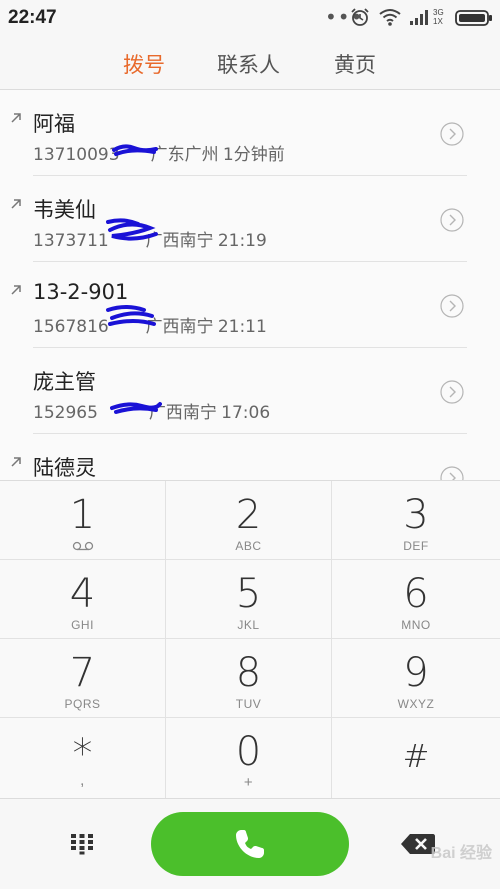 This screenshot has width=500, height=889. What do you see at coordinates (64, 210) in the screenshot?
I see `contact-name: 韦美仙` at bounding box center [64, 210].